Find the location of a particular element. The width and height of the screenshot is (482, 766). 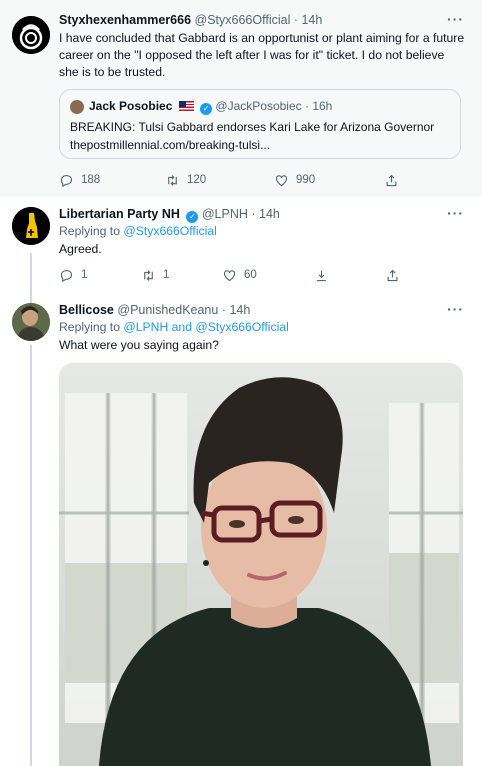

reply-count: 1 is located at coordinates (84, 275).